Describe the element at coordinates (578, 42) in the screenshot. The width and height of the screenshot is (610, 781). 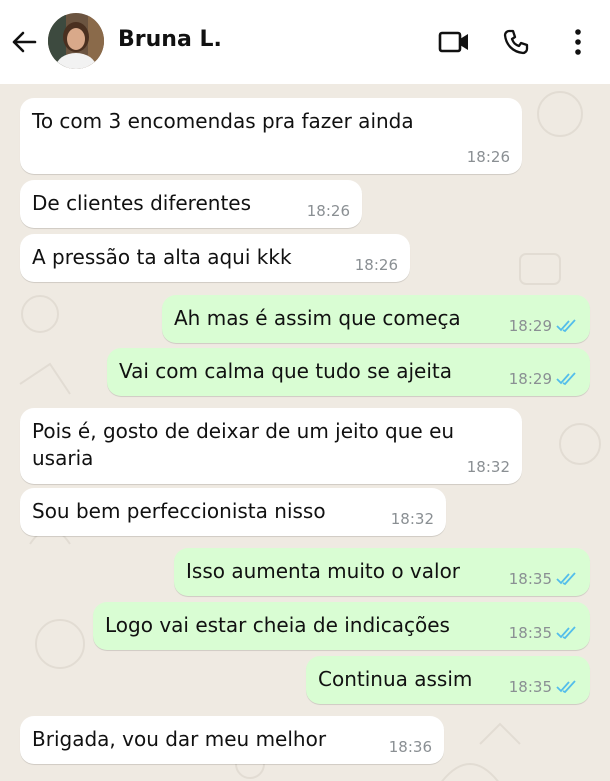
I see `more-options-icon` at that location.